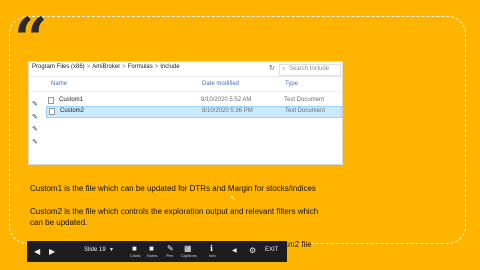 This screenshot has height=270, width=480. I want to click on file-name: Custom1, so click(71, 100).